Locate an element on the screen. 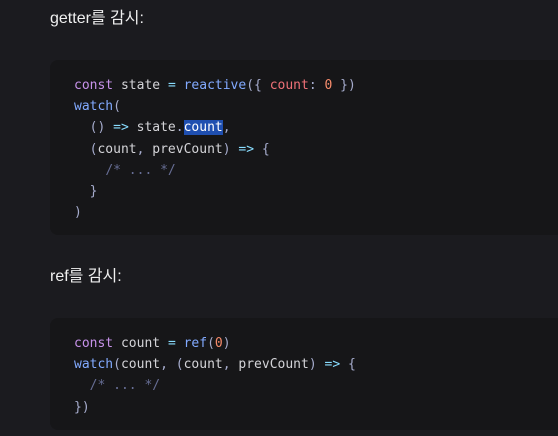  code-line-4: (count, prevCount) => { is located at coordinates (215, 149).